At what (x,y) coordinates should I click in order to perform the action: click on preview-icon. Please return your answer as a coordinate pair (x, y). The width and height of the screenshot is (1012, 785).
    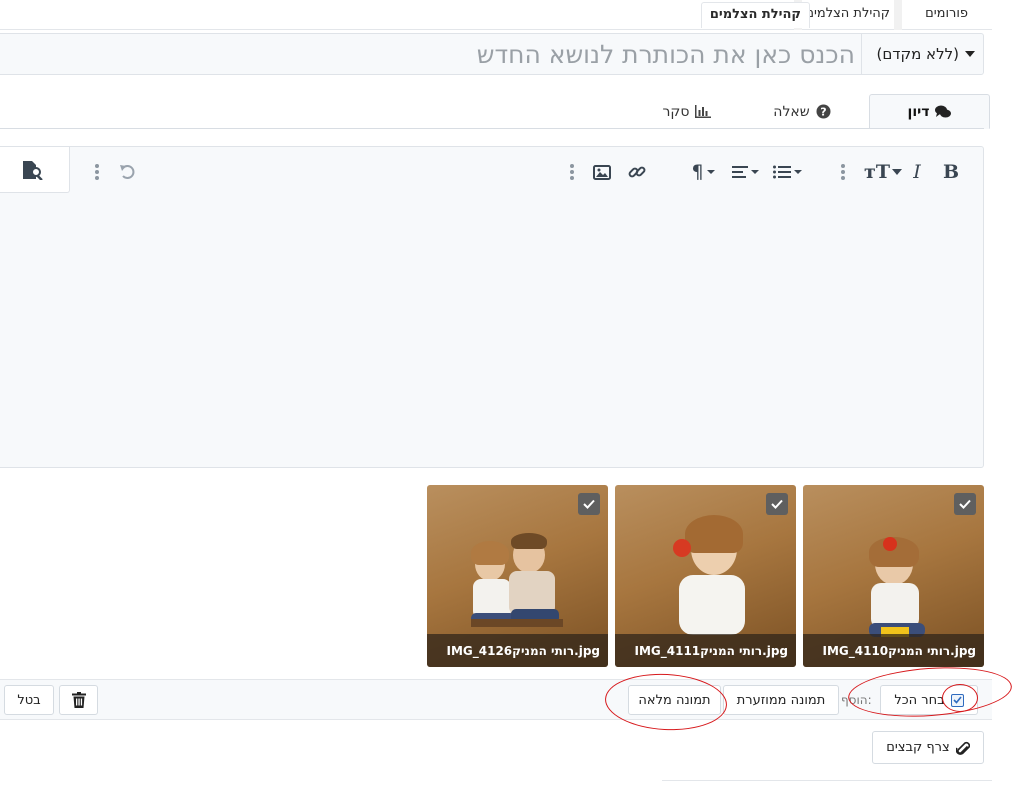
    Looking at the image, I should click on (33, 170).